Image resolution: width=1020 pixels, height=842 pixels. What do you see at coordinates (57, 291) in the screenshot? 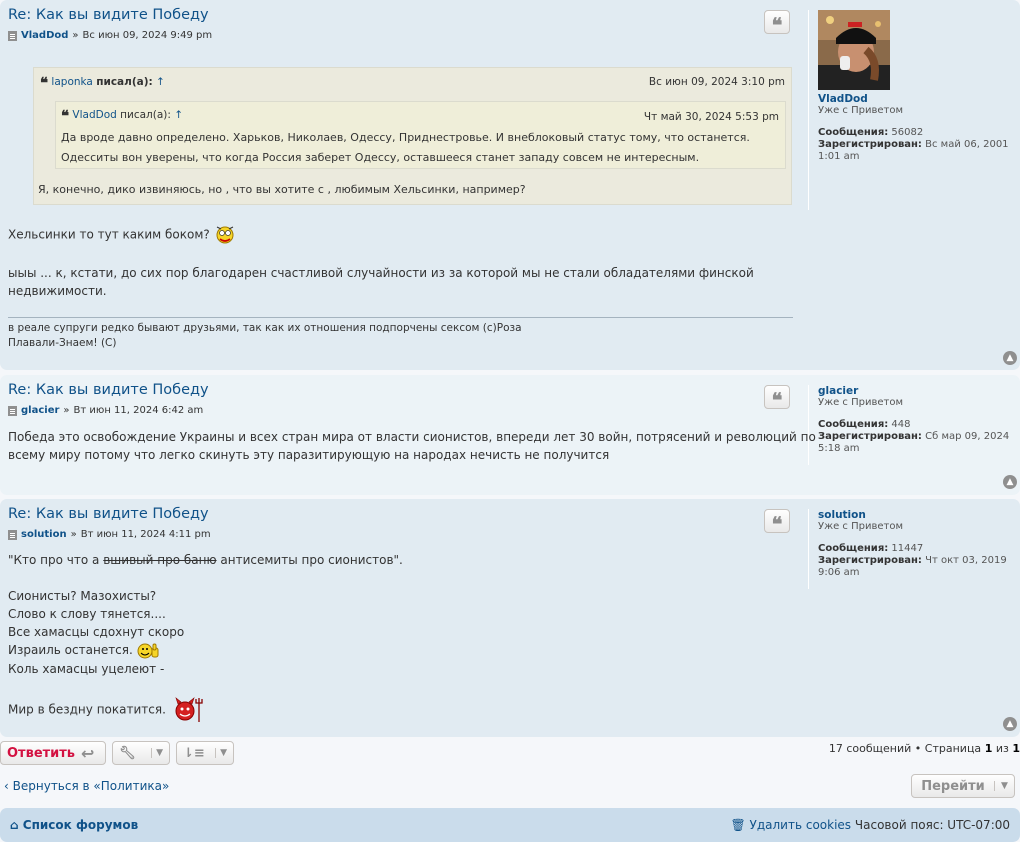
I see `content-line: недвижимости.` at bounding box center [57, 291].